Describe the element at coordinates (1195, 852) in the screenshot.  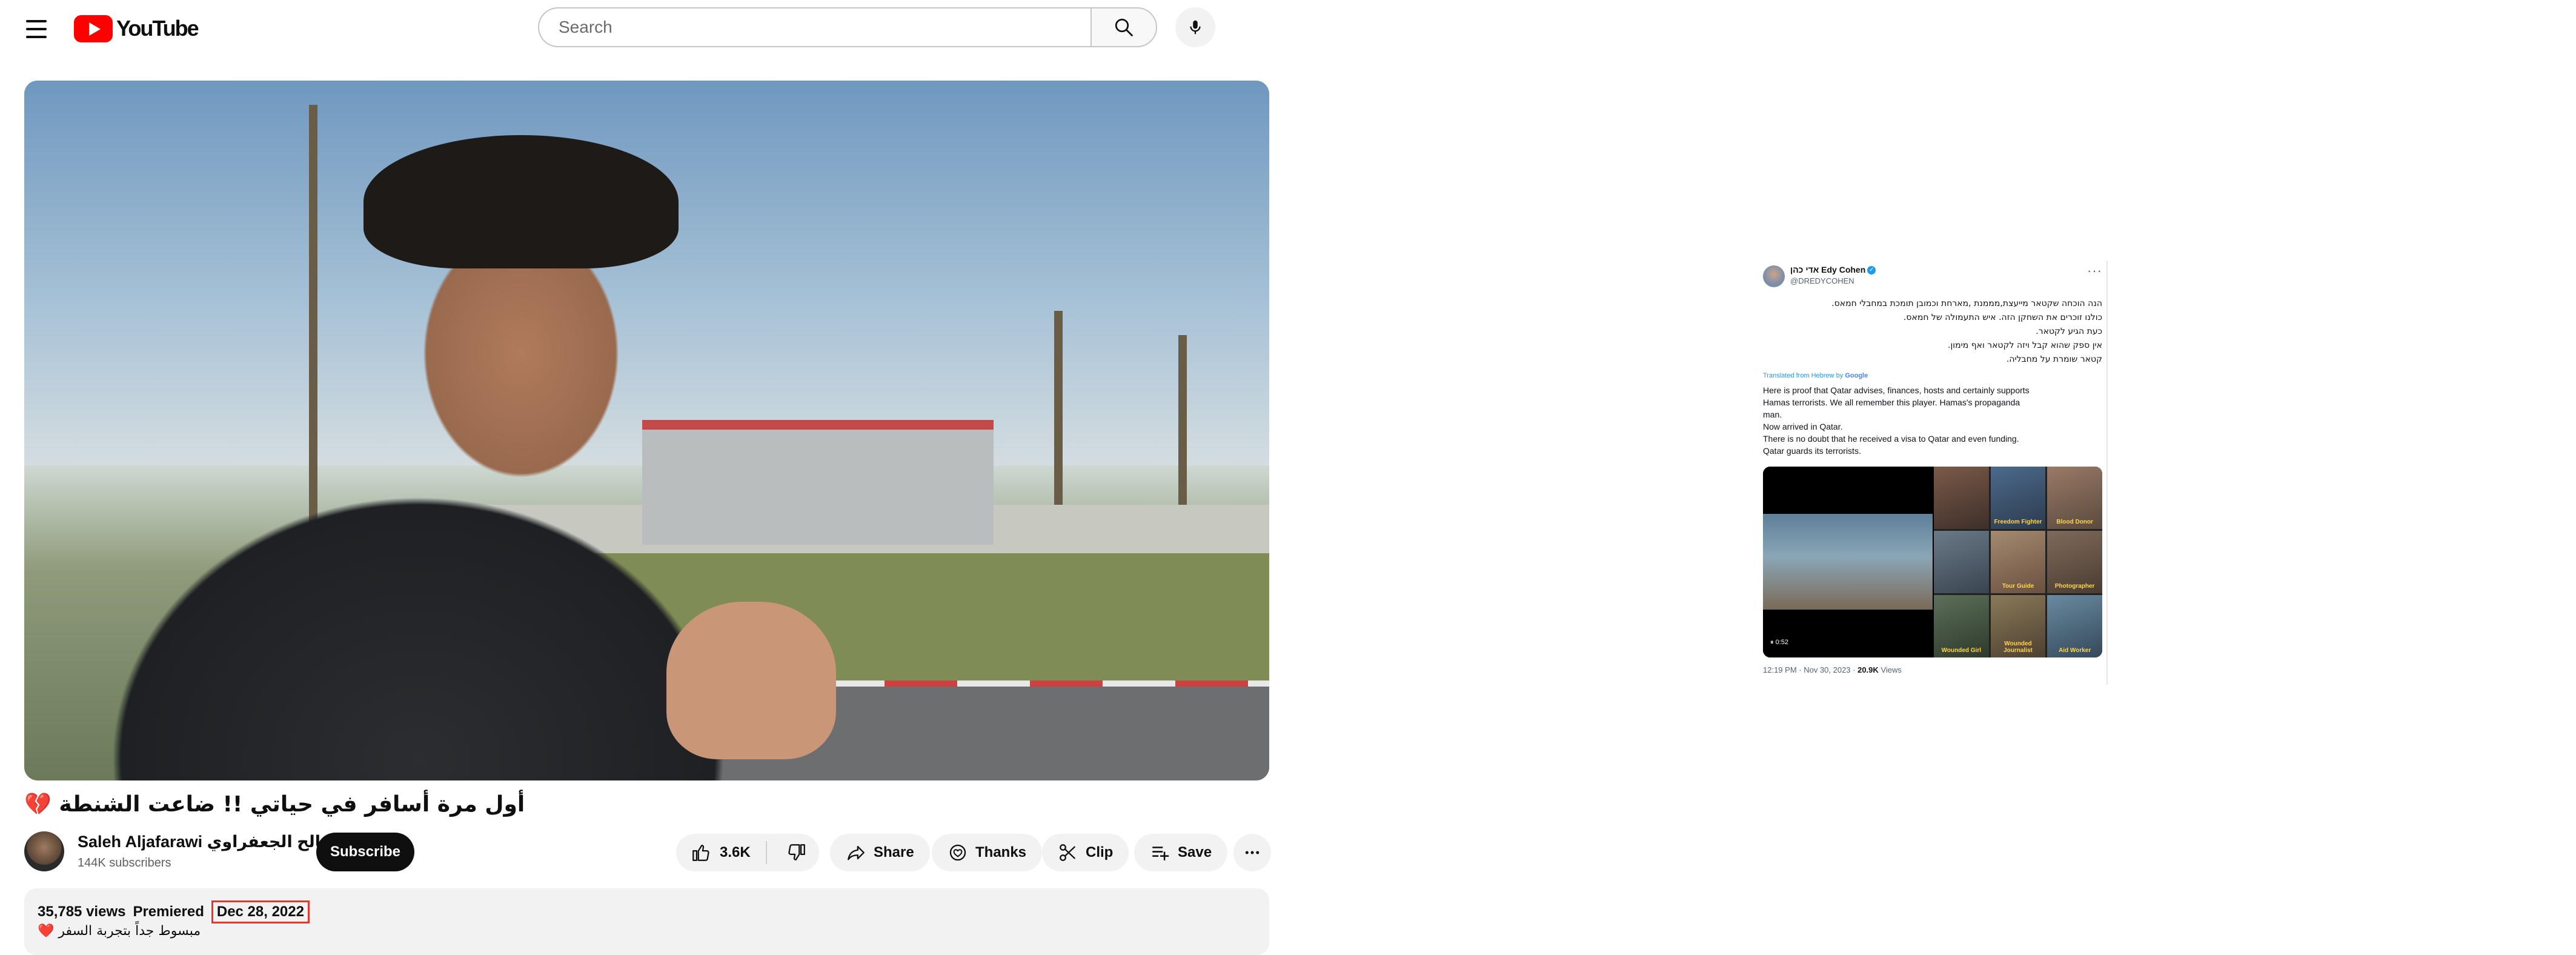
I see `save-label: Save` at that location.